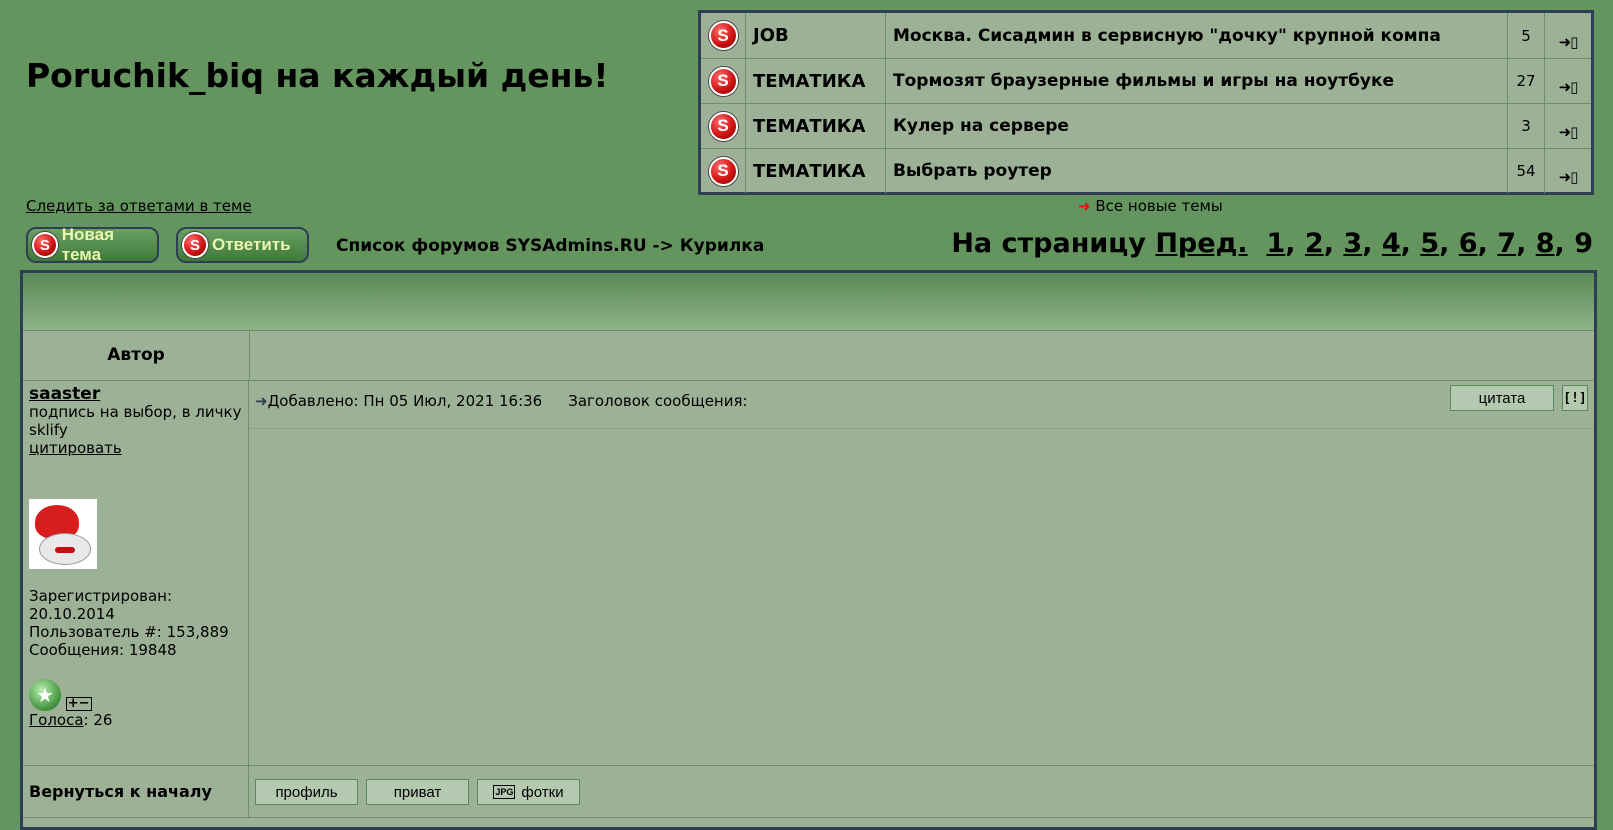 The width and height of the screenshot is (1613, 830). What do you see at coordinates (1545, 243) in the screenshot?
I see `pagination-page: 8` at bounding box center [1545, 243].